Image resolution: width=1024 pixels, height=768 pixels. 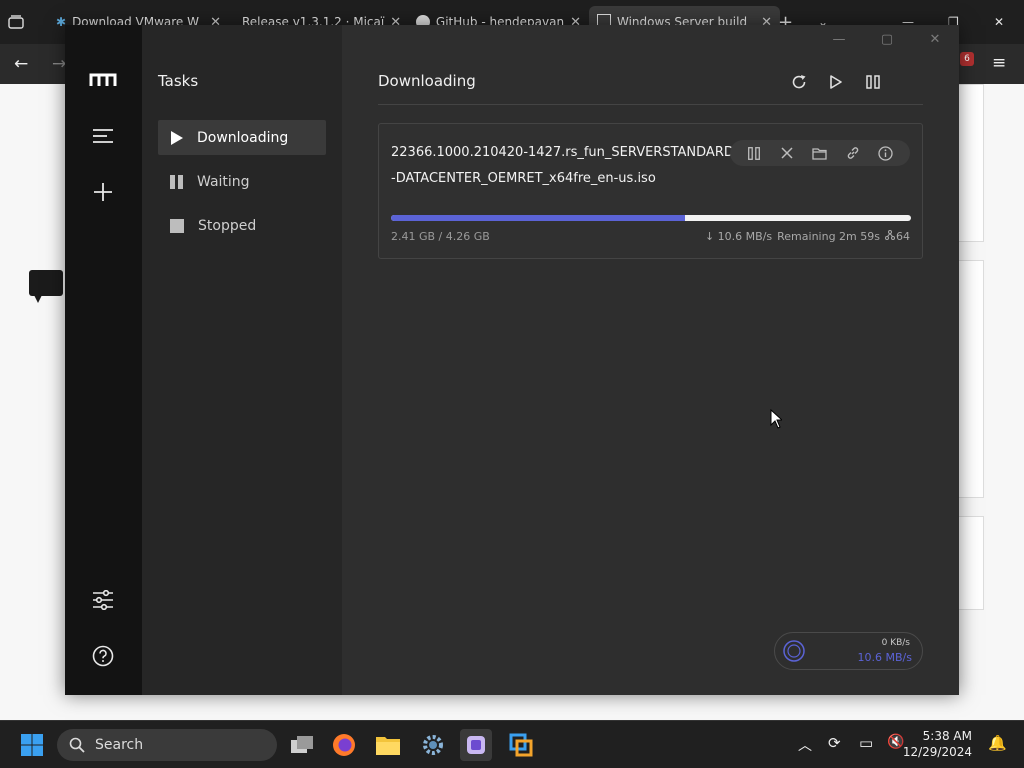 I want to click on volume-muted-icon: 🔇, so click(x=895, y=742).